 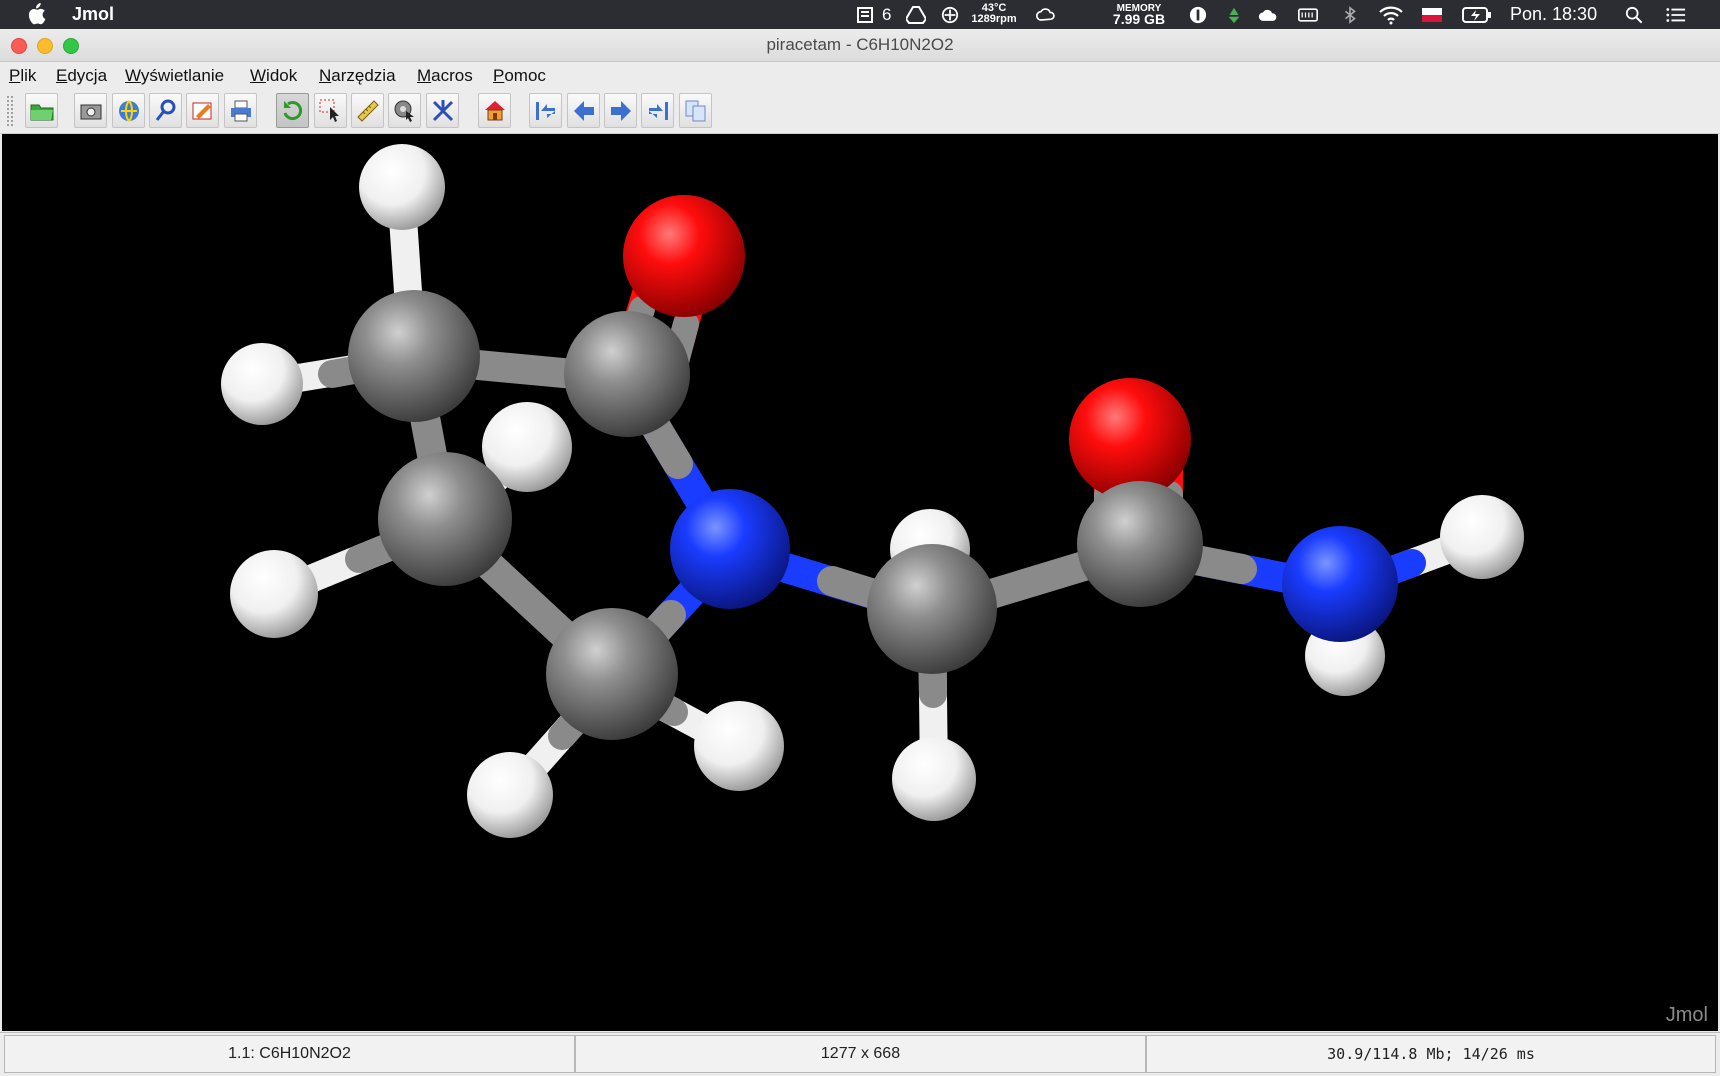 What do you see at coordinates (994, 19) in the screenshot?
I see `fan-speed-label: 1289rpm` at bounding box center [994, 19].